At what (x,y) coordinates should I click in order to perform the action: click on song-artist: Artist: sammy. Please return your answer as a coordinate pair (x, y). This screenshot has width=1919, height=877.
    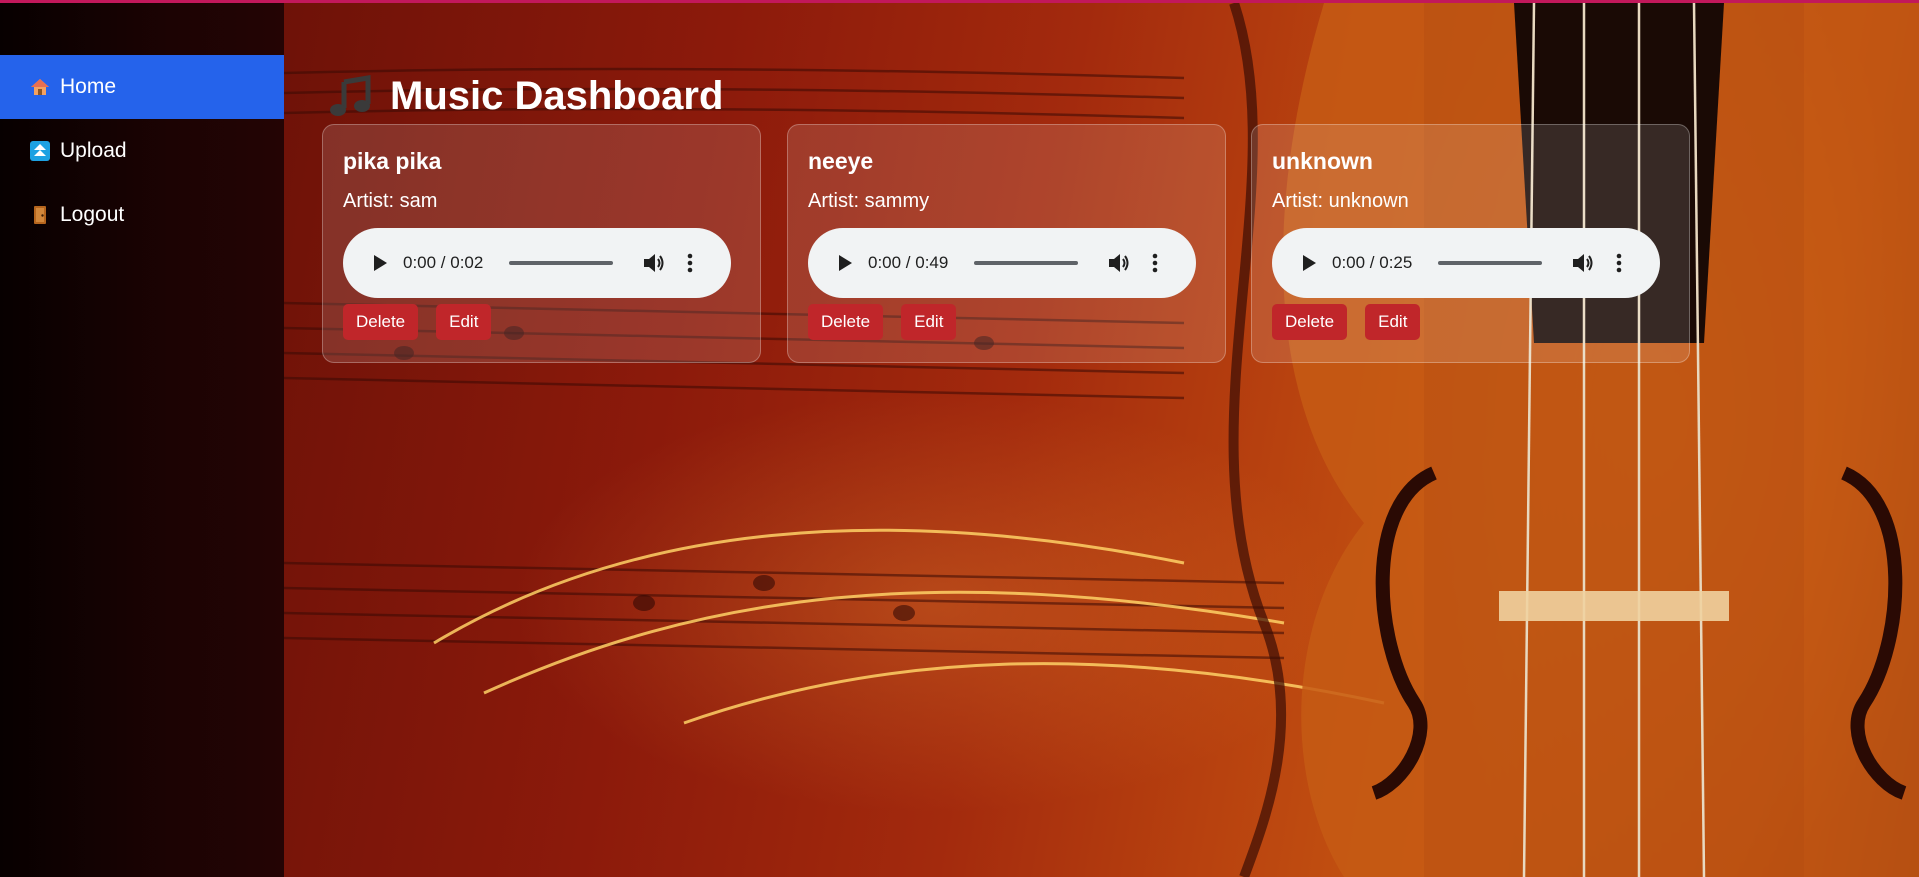
    Looking at the image, I should click on (869, 201).